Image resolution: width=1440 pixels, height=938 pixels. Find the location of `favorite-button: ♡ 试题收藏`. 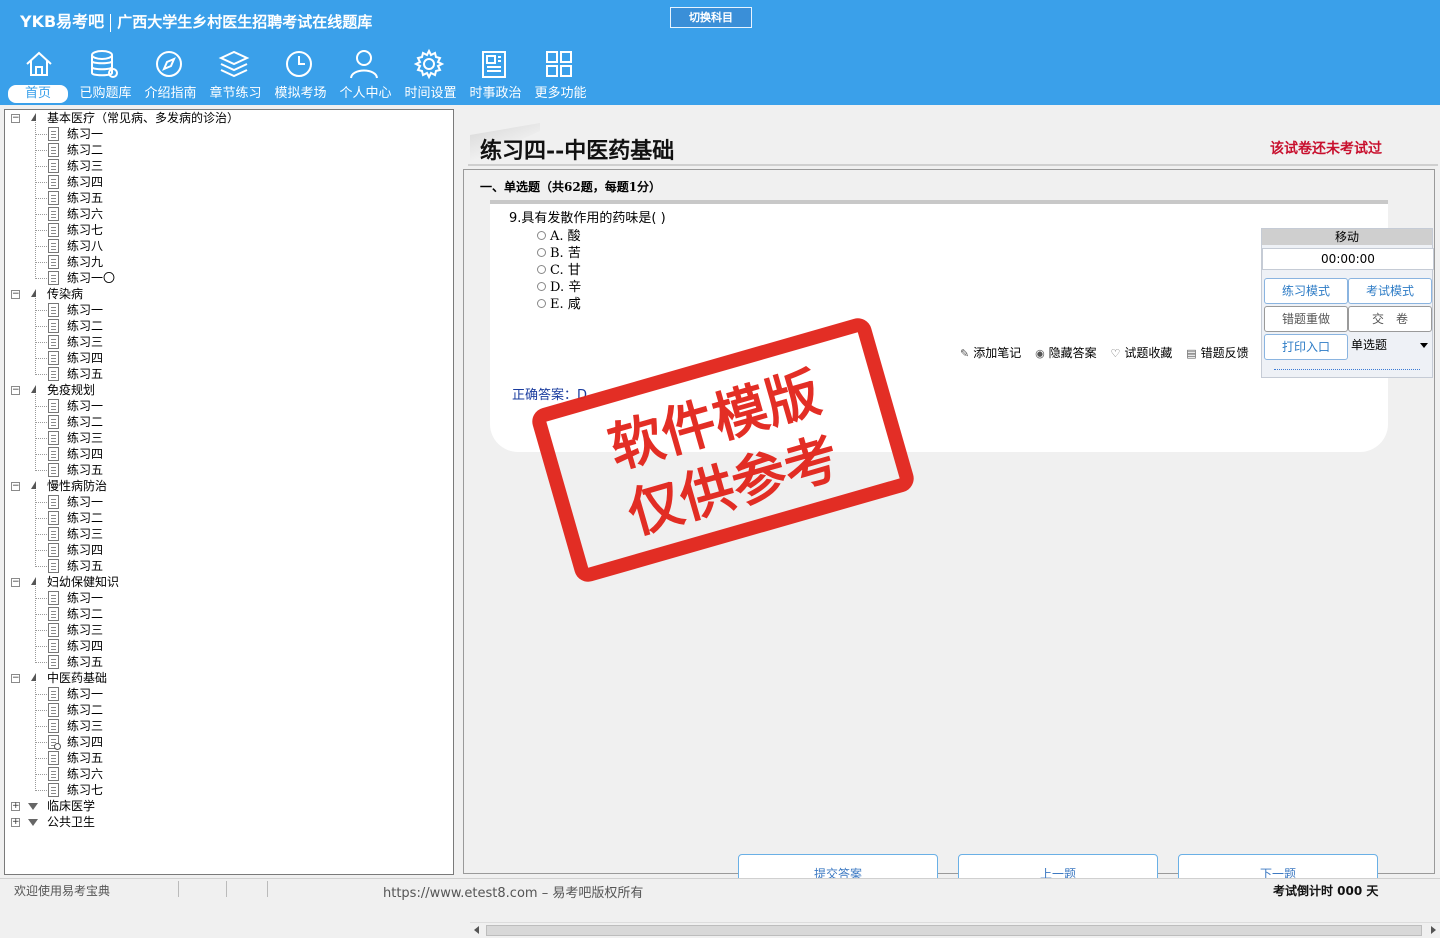

favorite-button: ♡ 试题收藏 is located at coordinates (1142, 353).